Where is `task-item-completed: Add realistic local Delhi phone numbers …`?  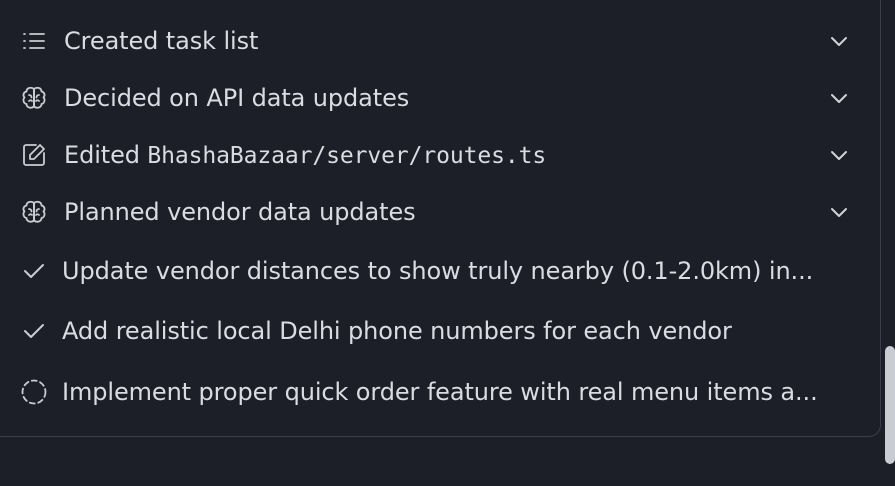
task-item-completed: Add realistic local Delhi phone numbers … is located at coordinates (435, 331).